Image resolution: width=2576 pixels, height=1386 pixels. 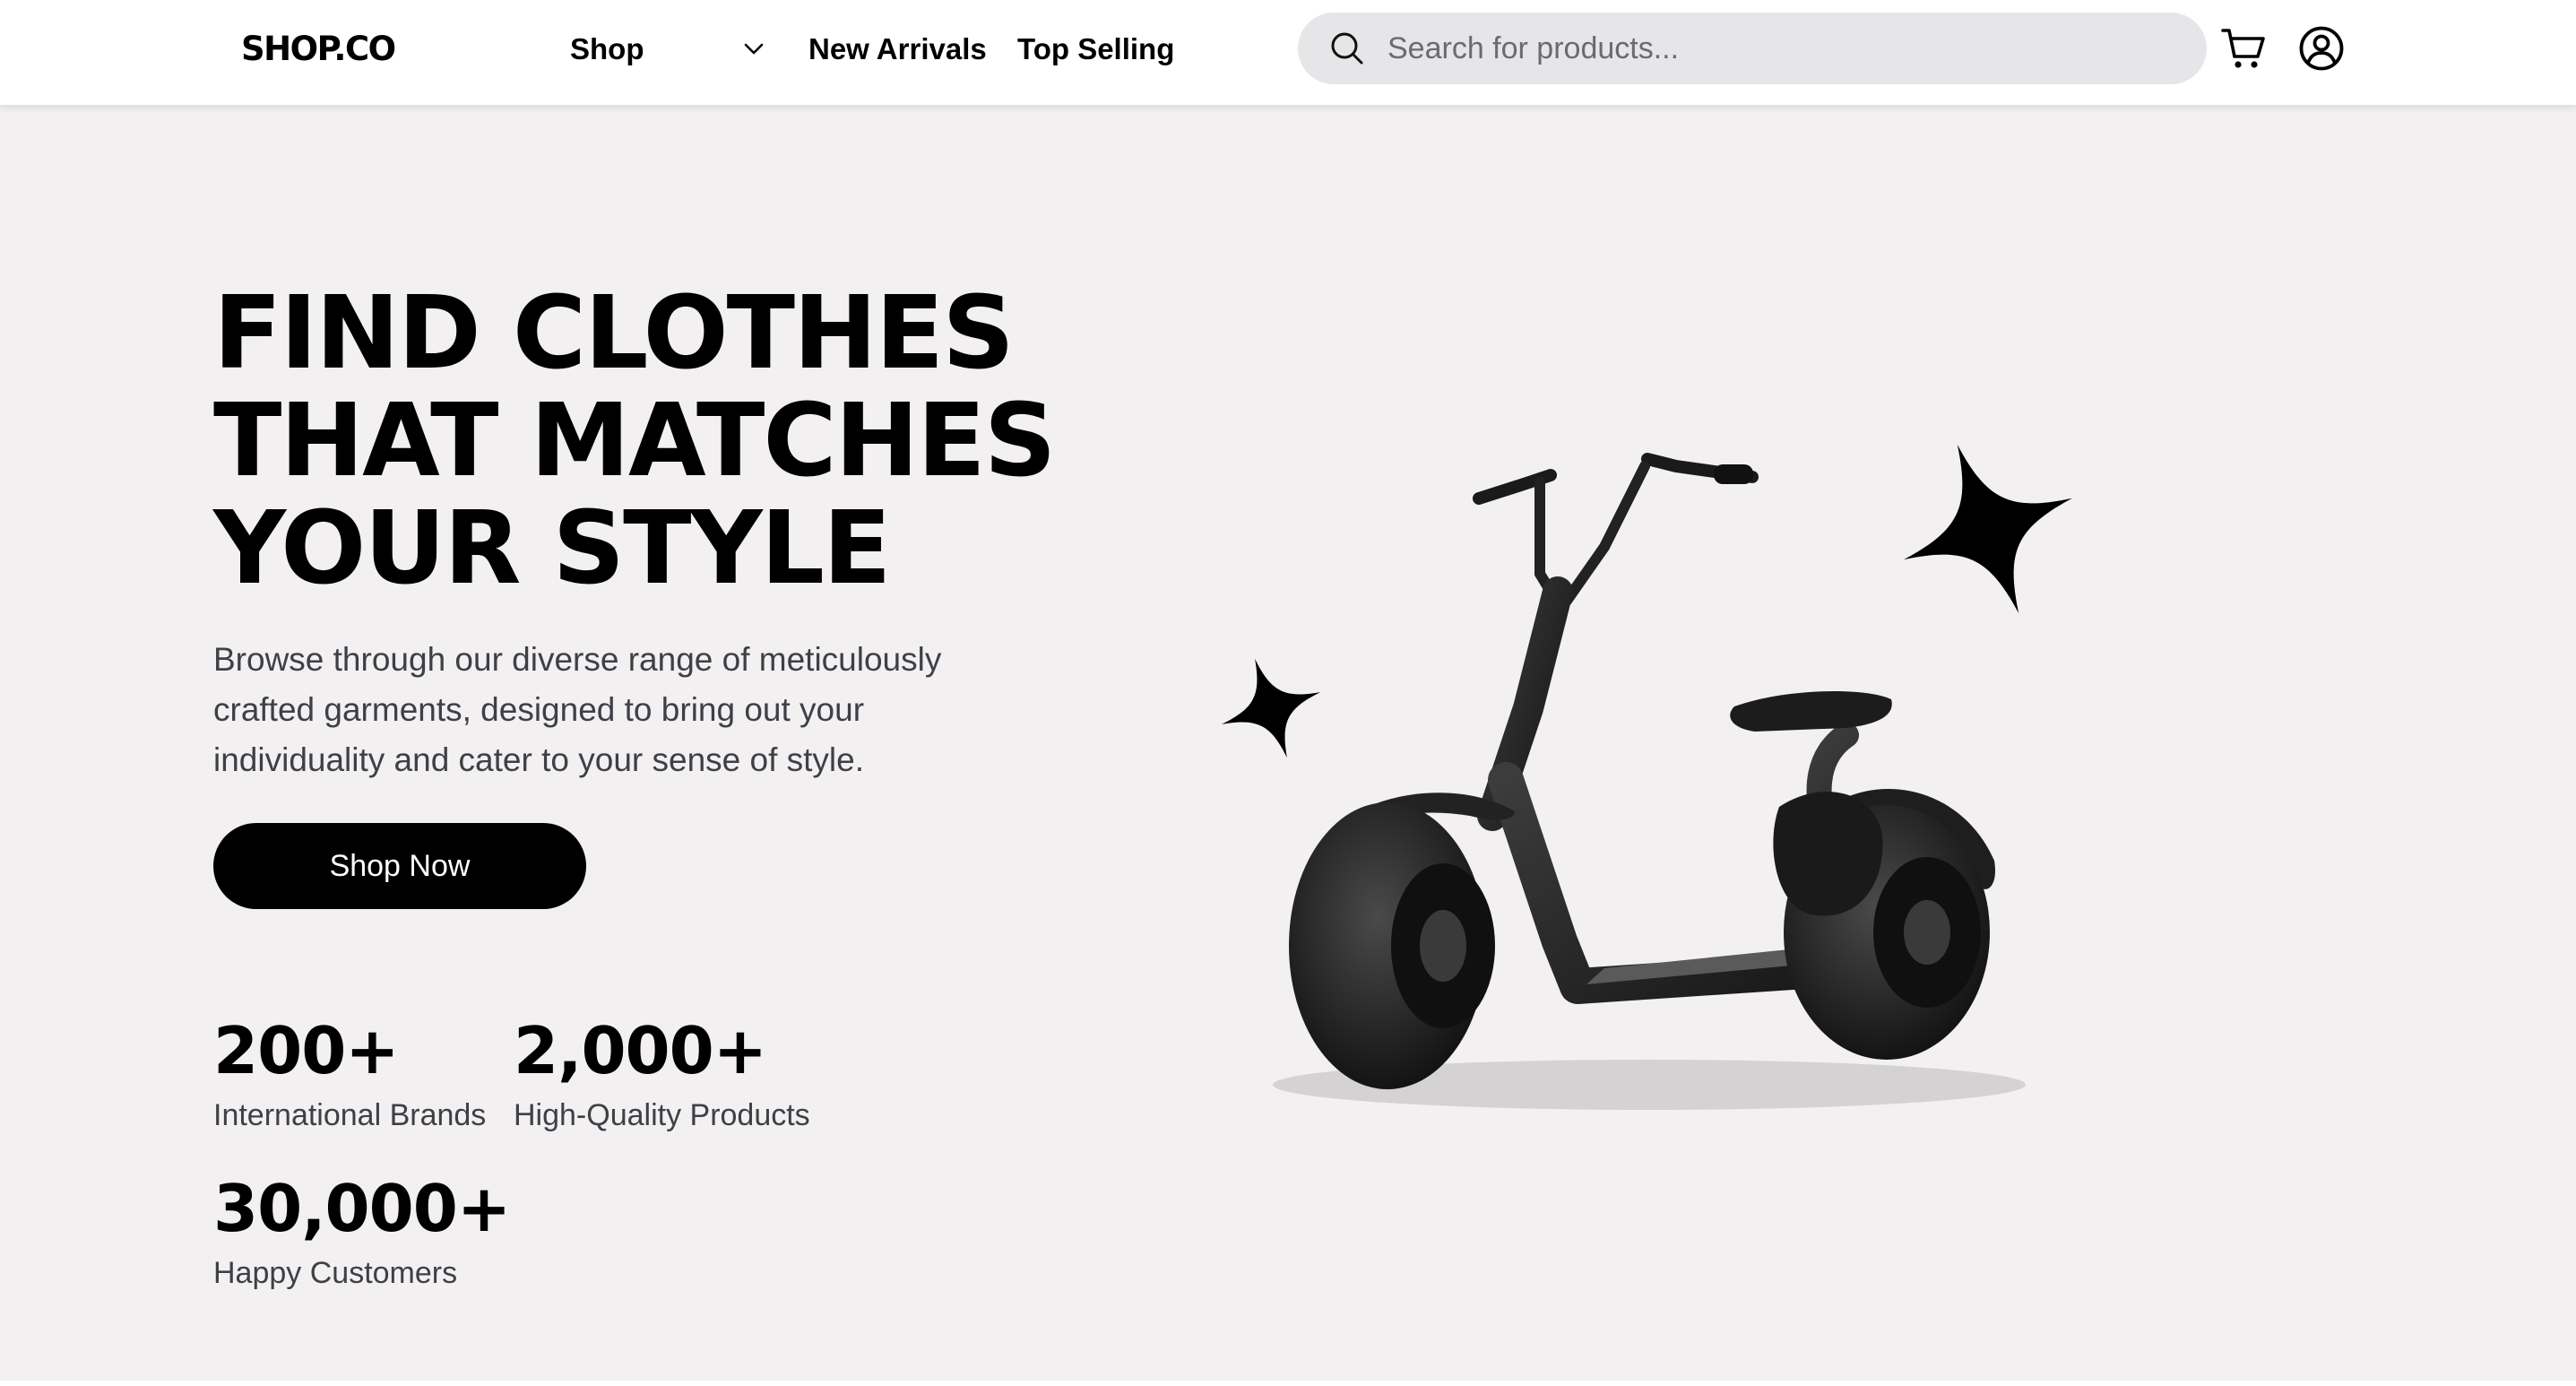 What do you see at coordinates (2321, 48) in the screenshot?
I see `account-icon` at bounding box center [2321, 48].